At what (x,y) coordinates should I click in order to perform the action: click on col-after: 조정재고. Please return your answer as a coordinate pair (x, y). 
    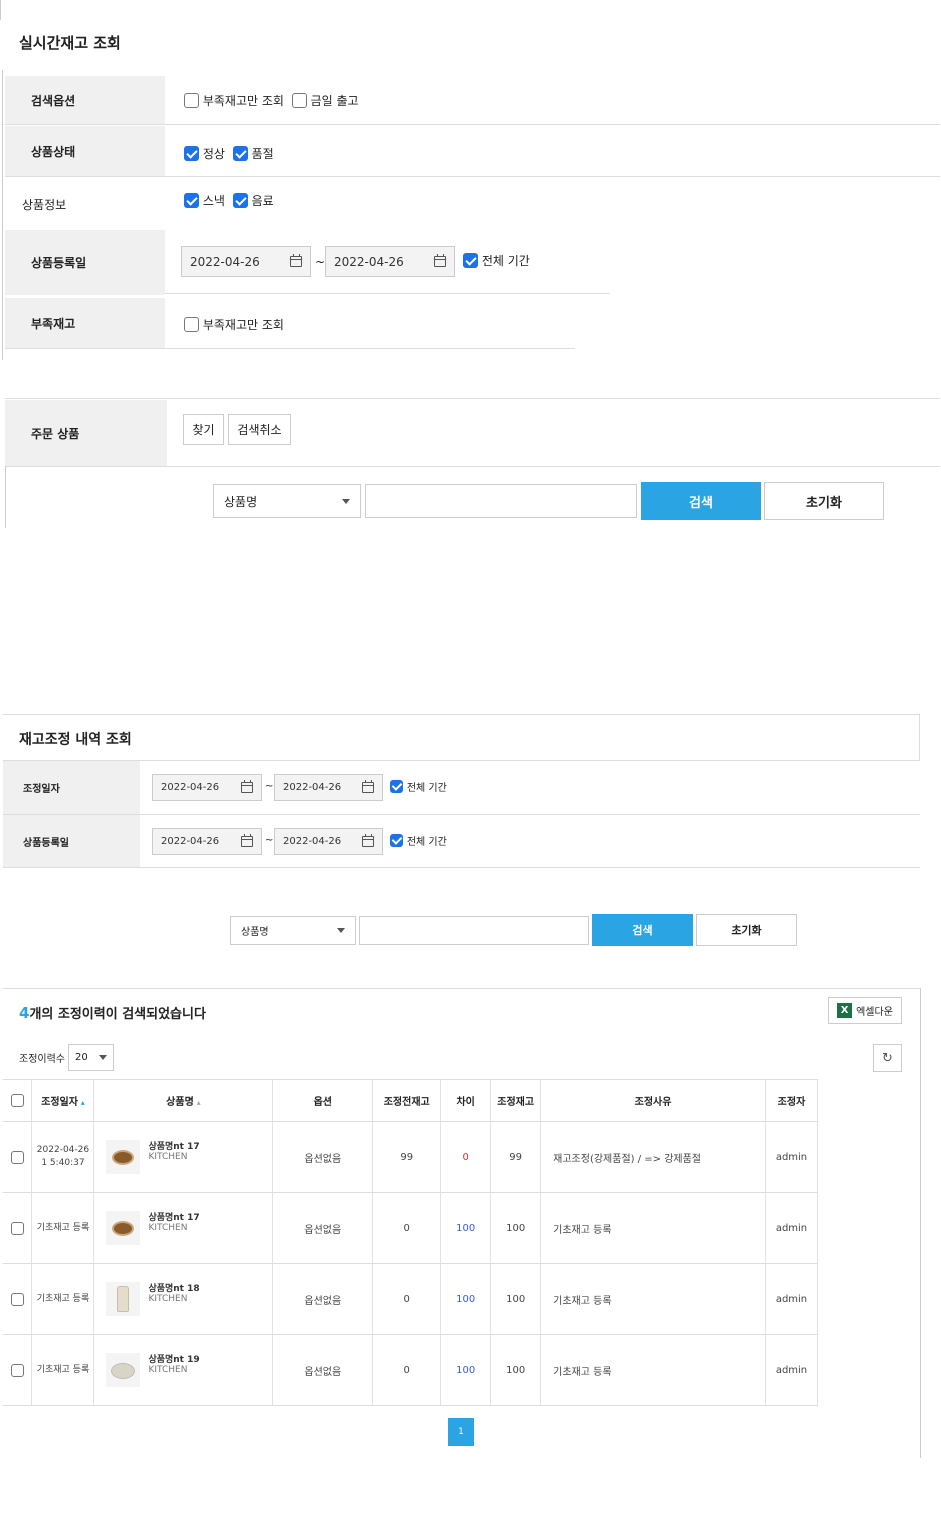
    Looking at the image, I should click on (516, 1100).